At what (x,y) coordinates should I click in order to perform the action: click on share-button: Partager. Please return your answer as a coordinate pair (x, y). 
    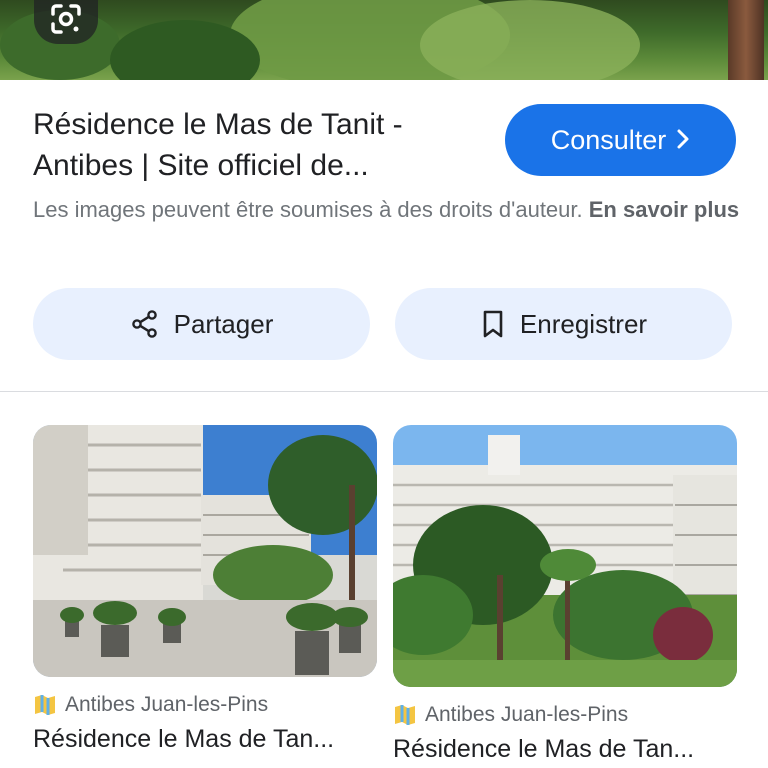
    Looking at the image, I should click on (201, 324).